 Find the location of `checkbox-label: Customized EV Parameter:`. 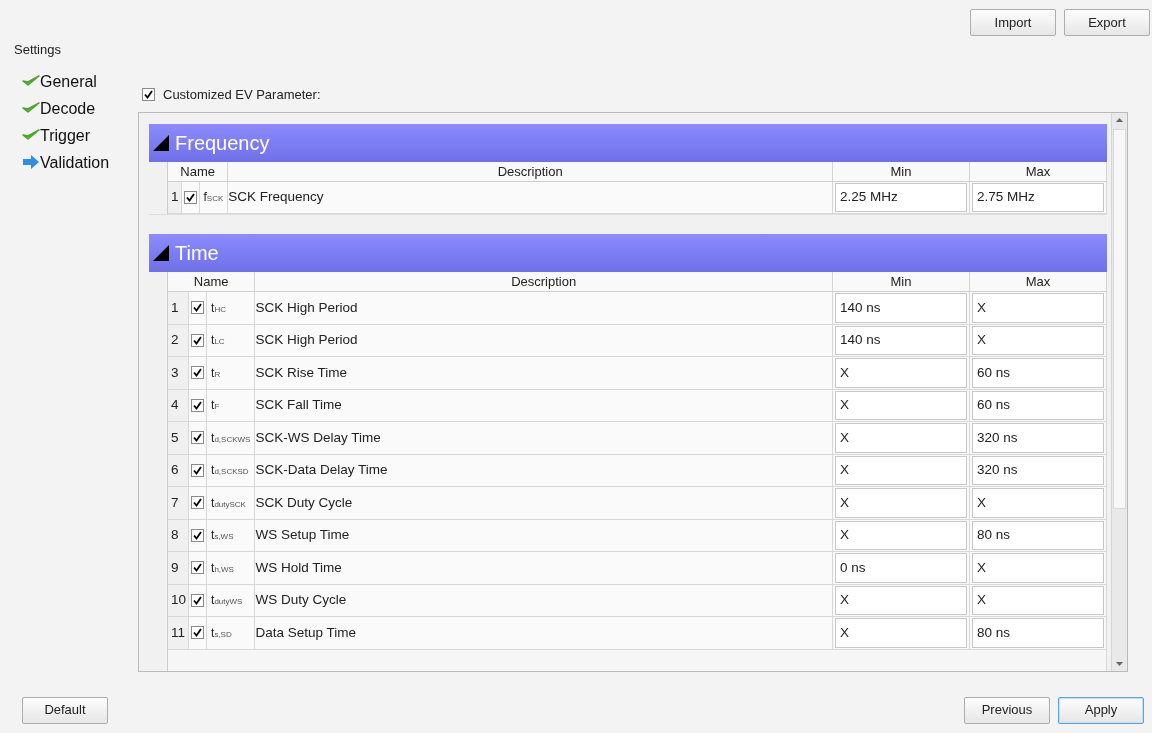

checkbox-label: Customized EV Parameter: is located at coordinates (242, 95).